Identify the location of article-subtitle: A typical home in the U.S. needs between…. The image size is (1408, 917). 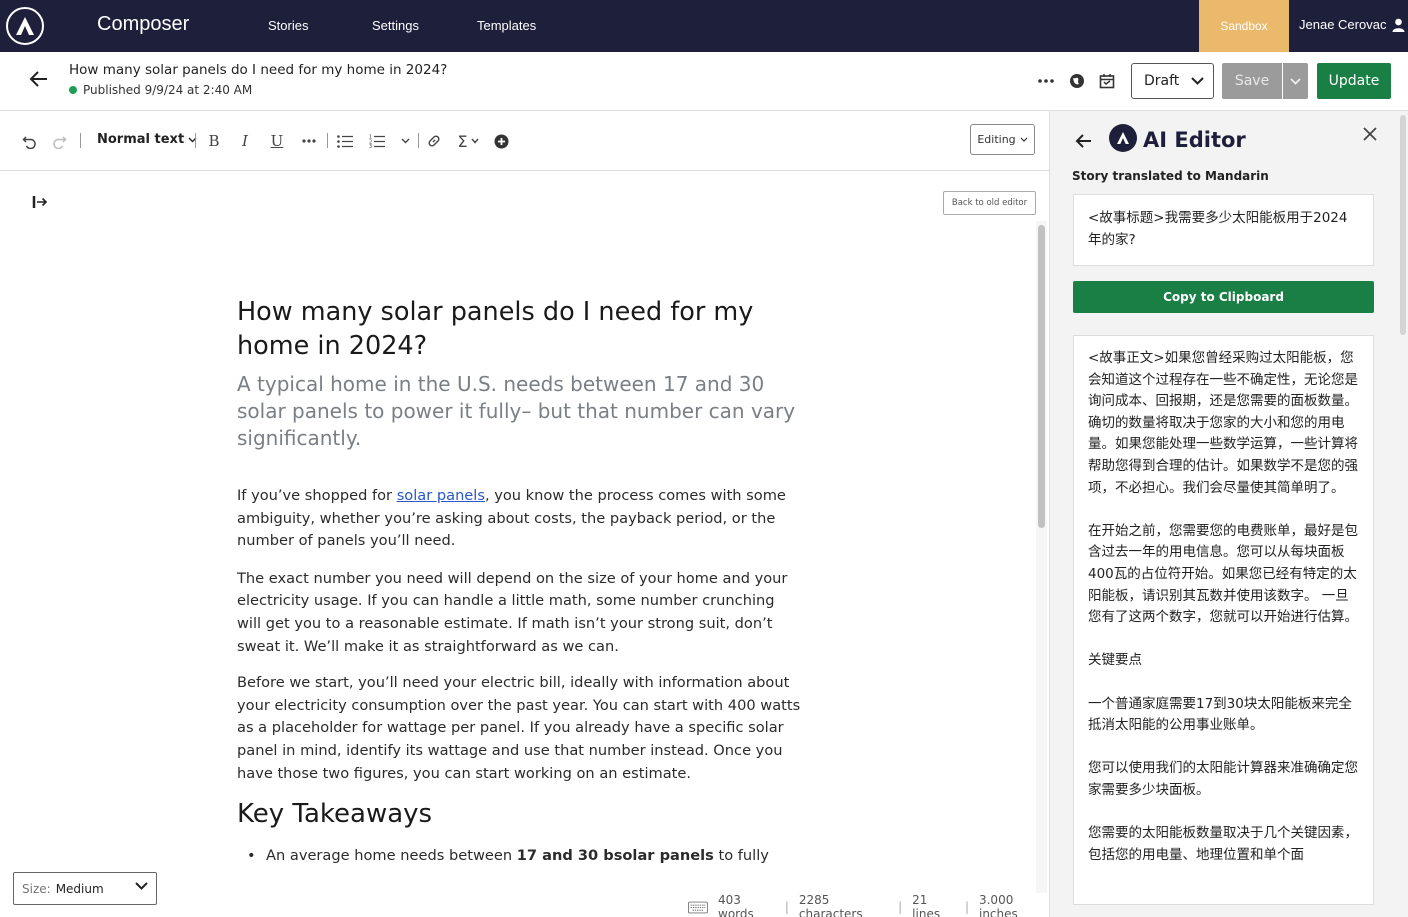
(520, 411).